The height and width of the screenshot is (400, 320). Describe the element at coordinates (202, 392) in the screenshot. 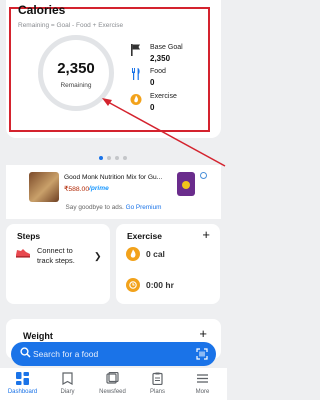

I see `nav-label: More` at that location.